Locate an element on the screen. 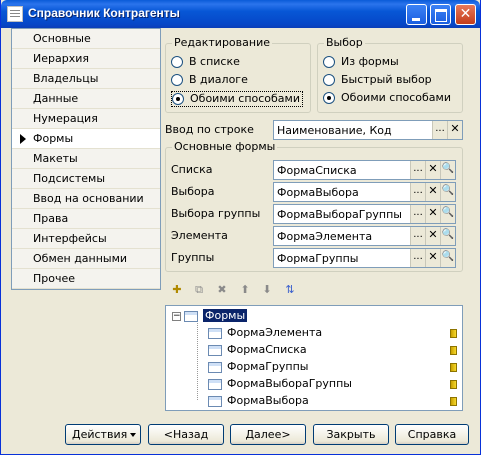 This screenshot has width=481, height=455. group-form-field: ФормаГруппы ... ✕ 🔍 is located at coordinates (364, 258).